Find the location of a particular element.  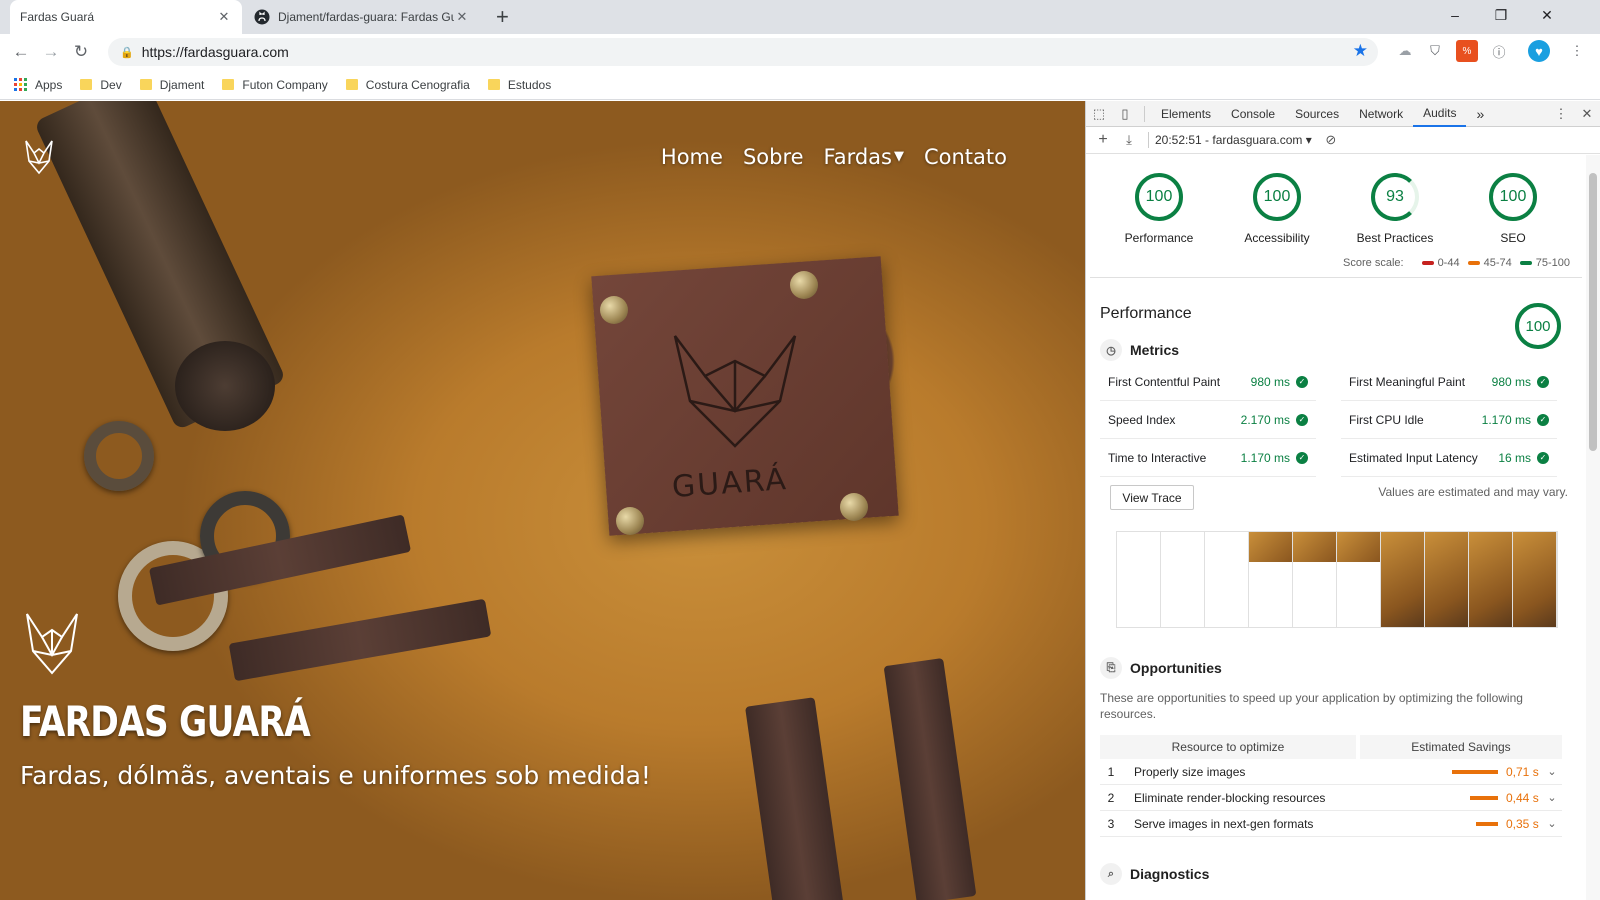

bookmark-folder-futon: Futon Company is located at coordinates (275, 85).